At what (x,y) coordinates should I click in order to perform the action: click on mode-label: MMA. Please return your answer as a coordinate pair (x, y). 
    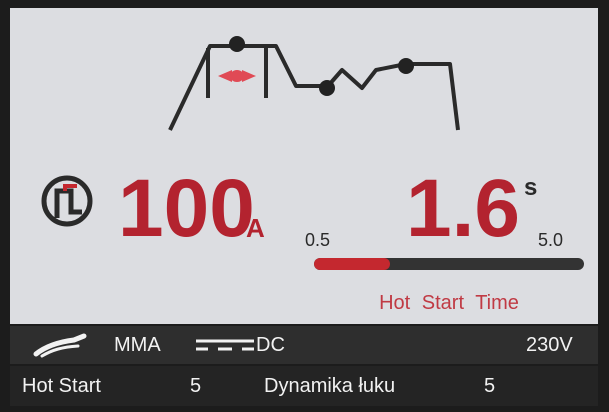
    Looking at the image, I should click on (137, 345).